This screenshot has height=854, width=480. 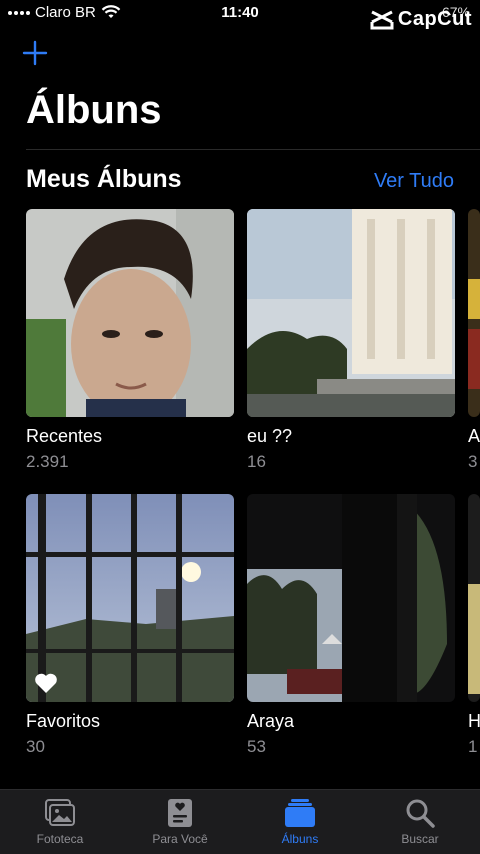 What do you see at coordinates (473, 461) in the screenshot?
I see `album-count: 3` at bounding box center [473, 461].